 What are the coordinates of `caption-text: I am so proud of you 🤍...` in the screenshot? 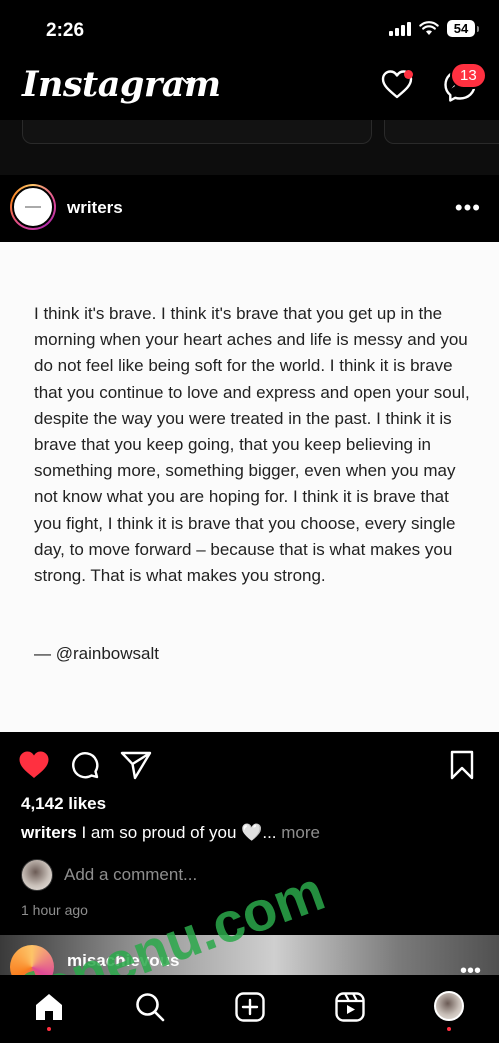 It's located at (179, 832).